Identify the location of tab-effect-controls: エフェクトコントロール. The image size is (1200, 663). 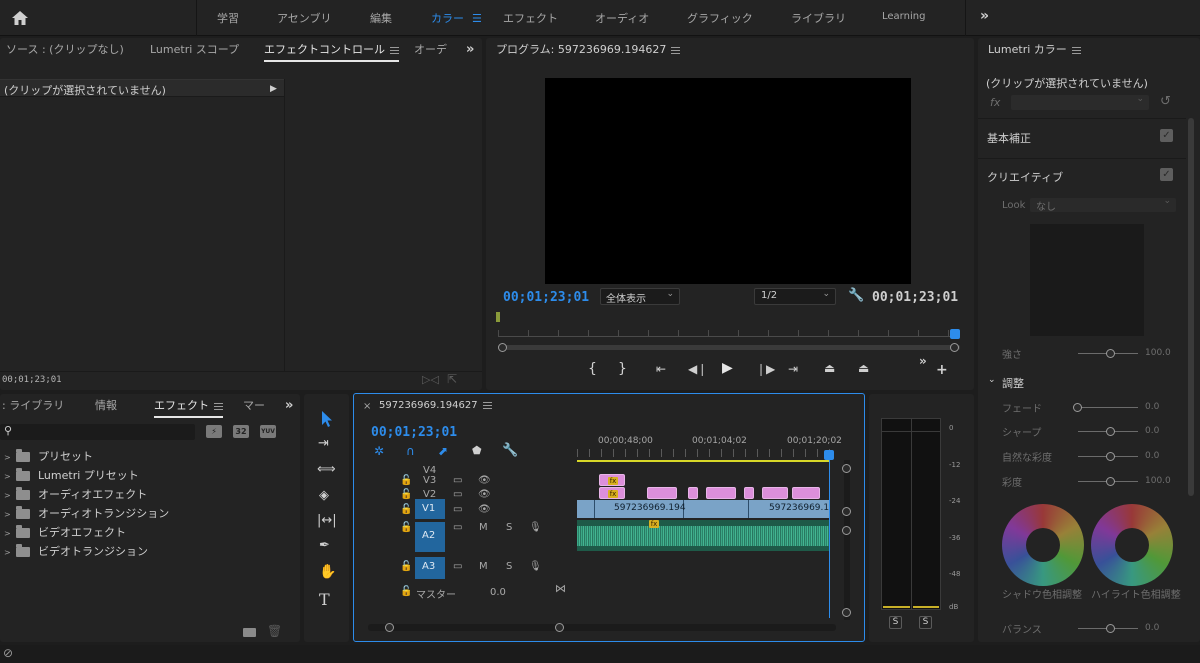
(331, 50).